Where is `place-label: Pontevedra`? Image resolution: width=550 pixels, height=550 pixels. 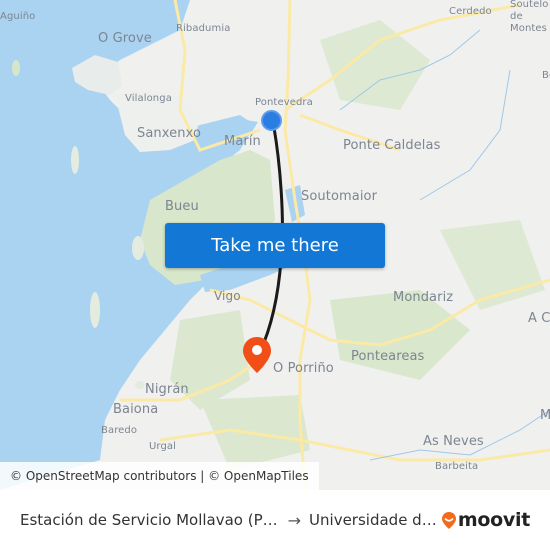
place-label: Pontevedra is located at coordinates (284, 102).